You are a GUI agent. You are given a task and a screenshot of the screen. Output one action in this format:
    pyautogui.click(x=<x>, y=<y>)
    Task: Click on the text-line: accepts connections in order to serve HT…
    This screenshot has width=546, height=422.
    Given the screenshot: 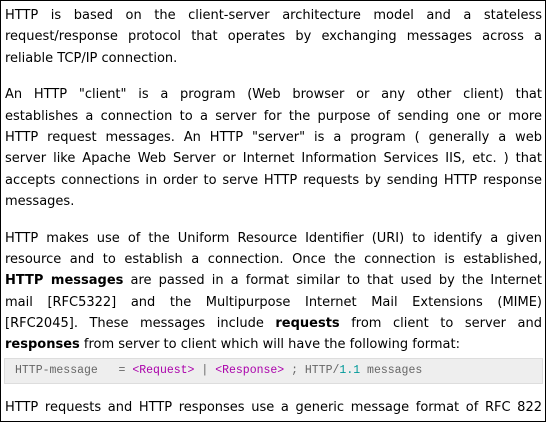 What is the action you would take?
    pyautogui.click(x=273, y=180)
    